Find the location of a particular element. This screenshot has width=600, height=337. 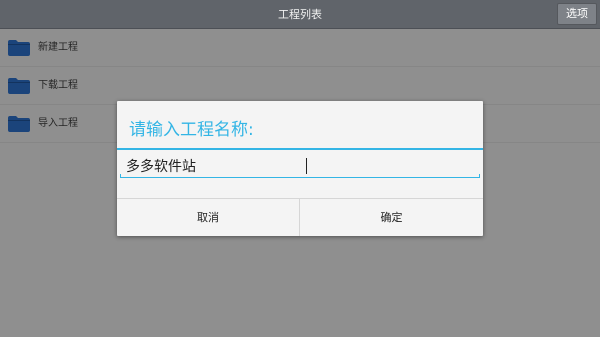

project-name-input is located at coordinates (301, 166).